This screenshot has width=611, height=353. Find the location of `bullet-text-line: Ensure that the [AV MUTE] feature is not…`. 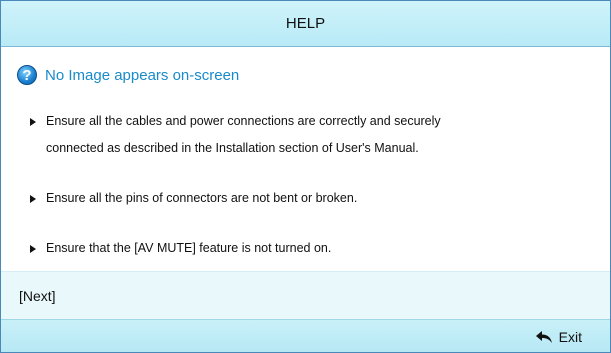

bullet-text-line: Ensure that the [AV MUTE] feature is not… is located at coordinates (189, 248).